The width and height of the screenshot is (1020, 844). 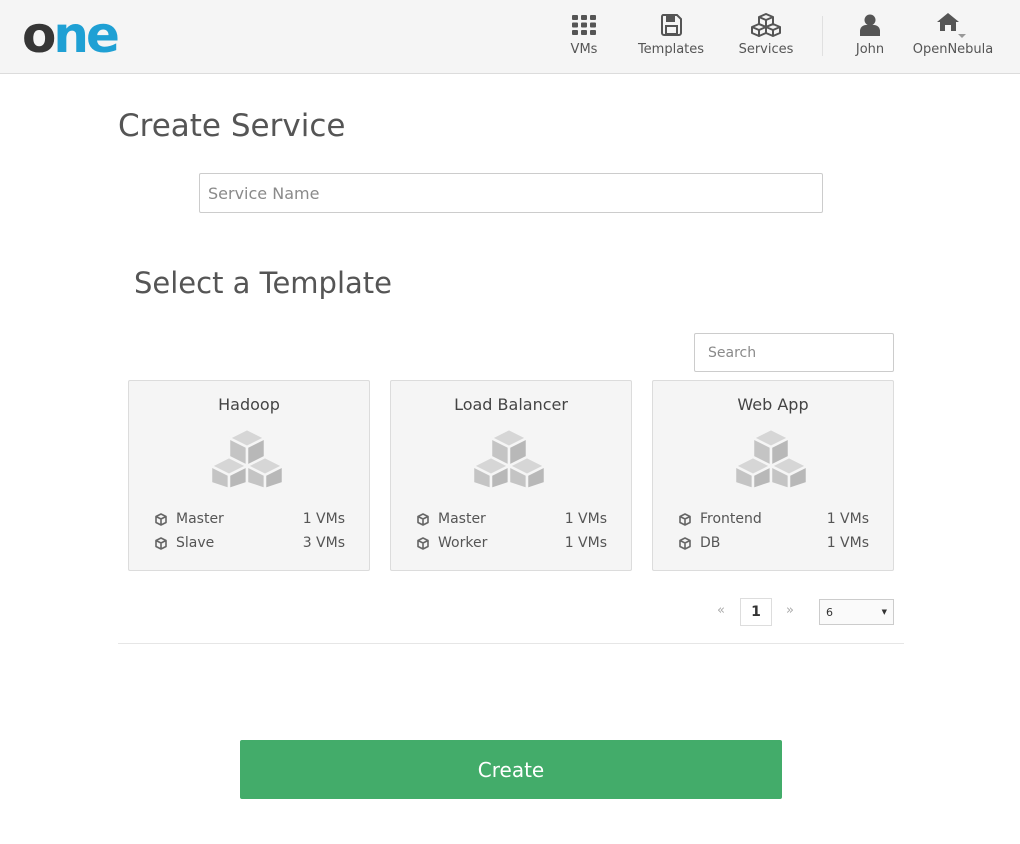 What do you see at coordinates (511, 643) in the screenshot?
I see `divider` at bounding box center [511, 643].